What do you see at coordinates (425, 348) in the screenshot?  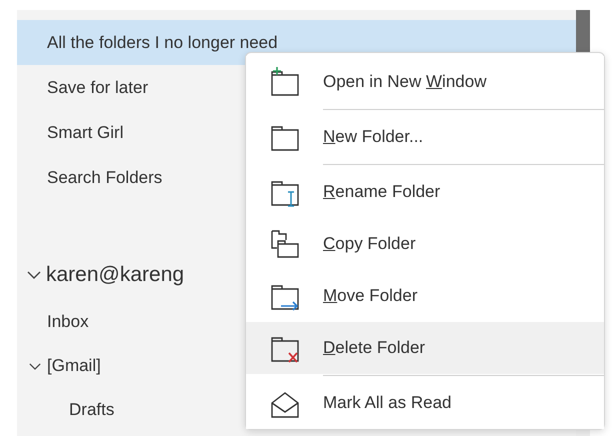 I see `menu-item: Delete Folder` at bounding box center [425, 348].